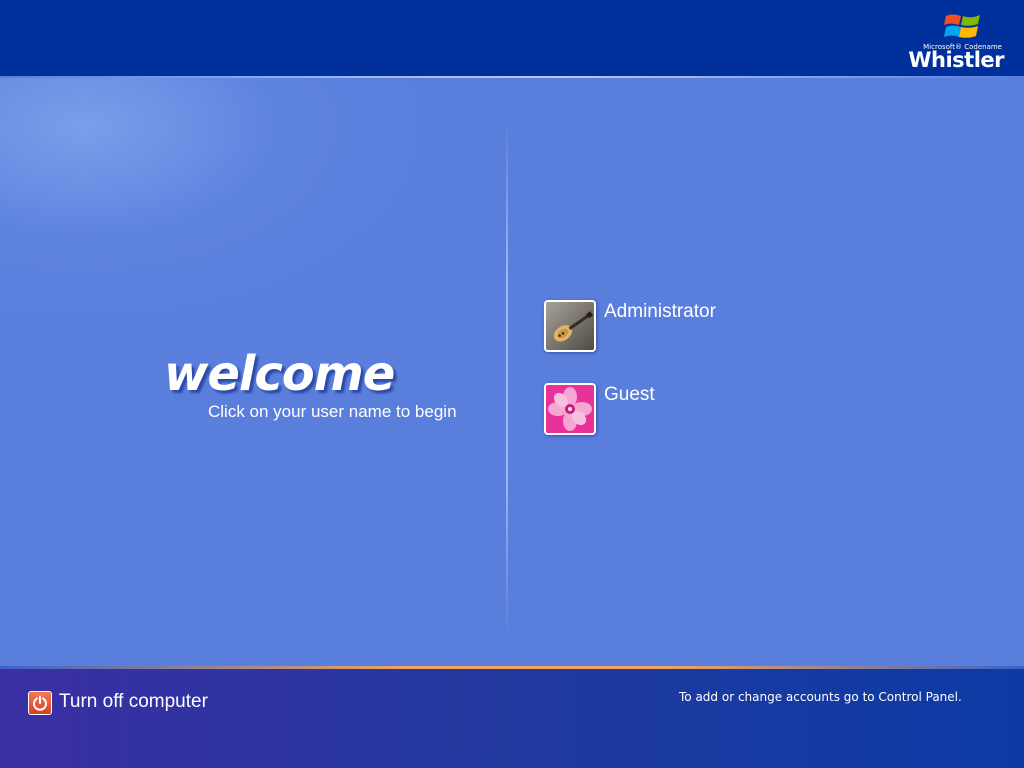 This screenshot has height=768, width=1024. What do you see at coordinates (507, 378) in the screenshot?
I see `vertical-divider` at bounding box center [507, 378].